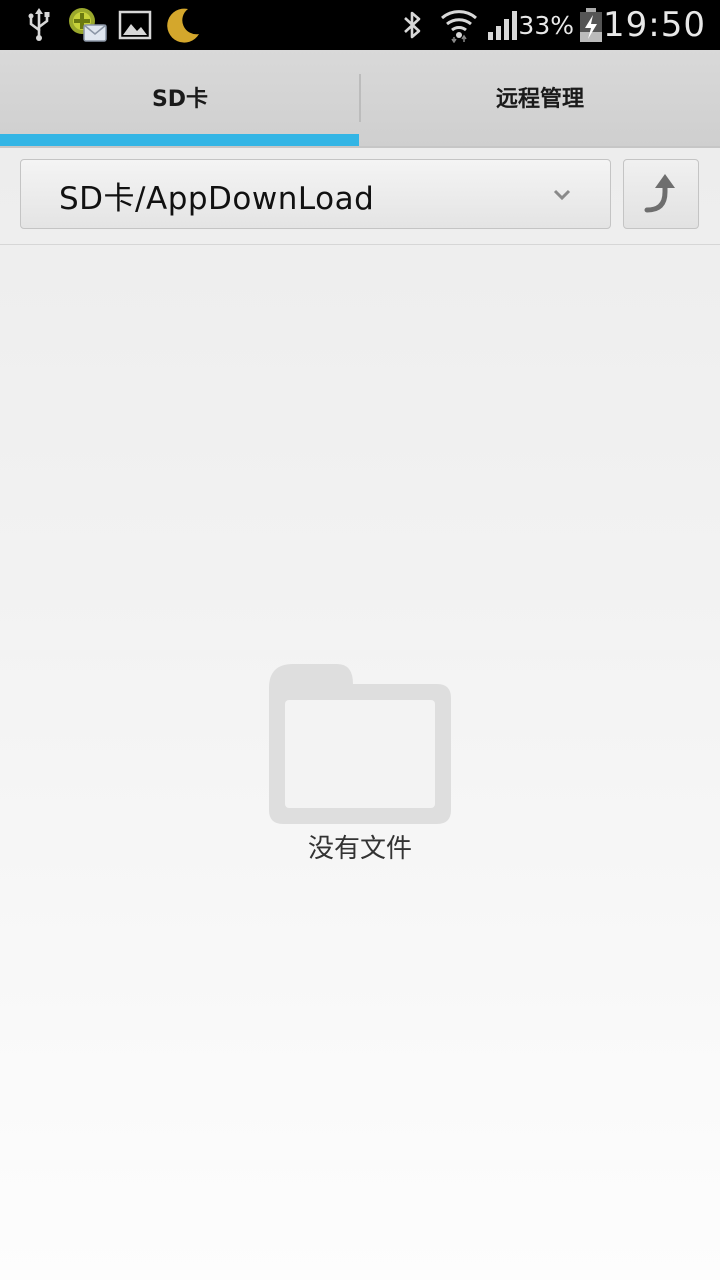 The image size is (720, 1280). What do you see at coordinates (360, 745) in the screenshot?
I see `folder-icon` at bounding box center [360, 745].